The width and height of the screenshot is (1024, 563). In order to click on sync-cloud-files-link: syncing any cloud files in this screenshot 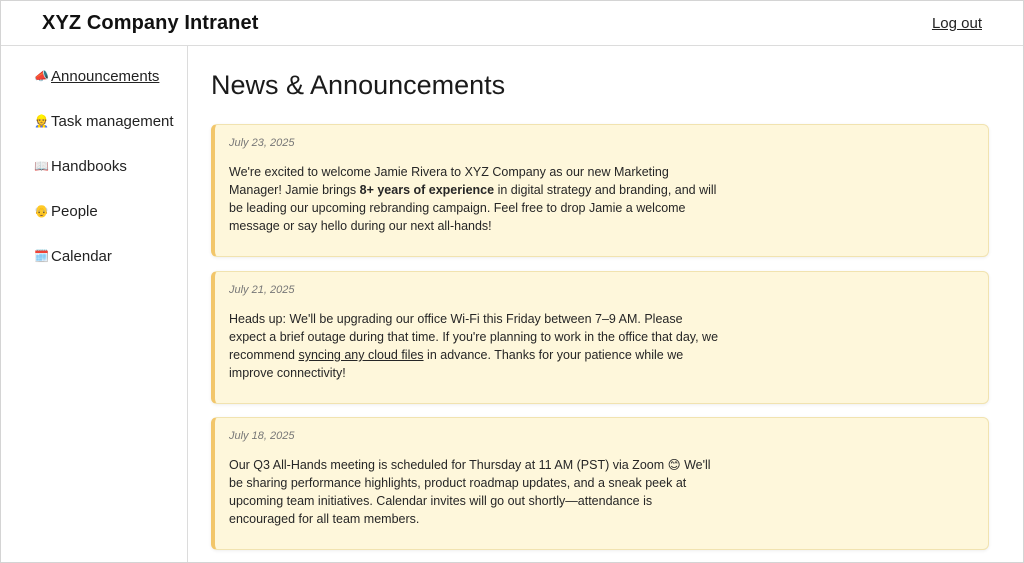, I will do `click(360, 355)`.